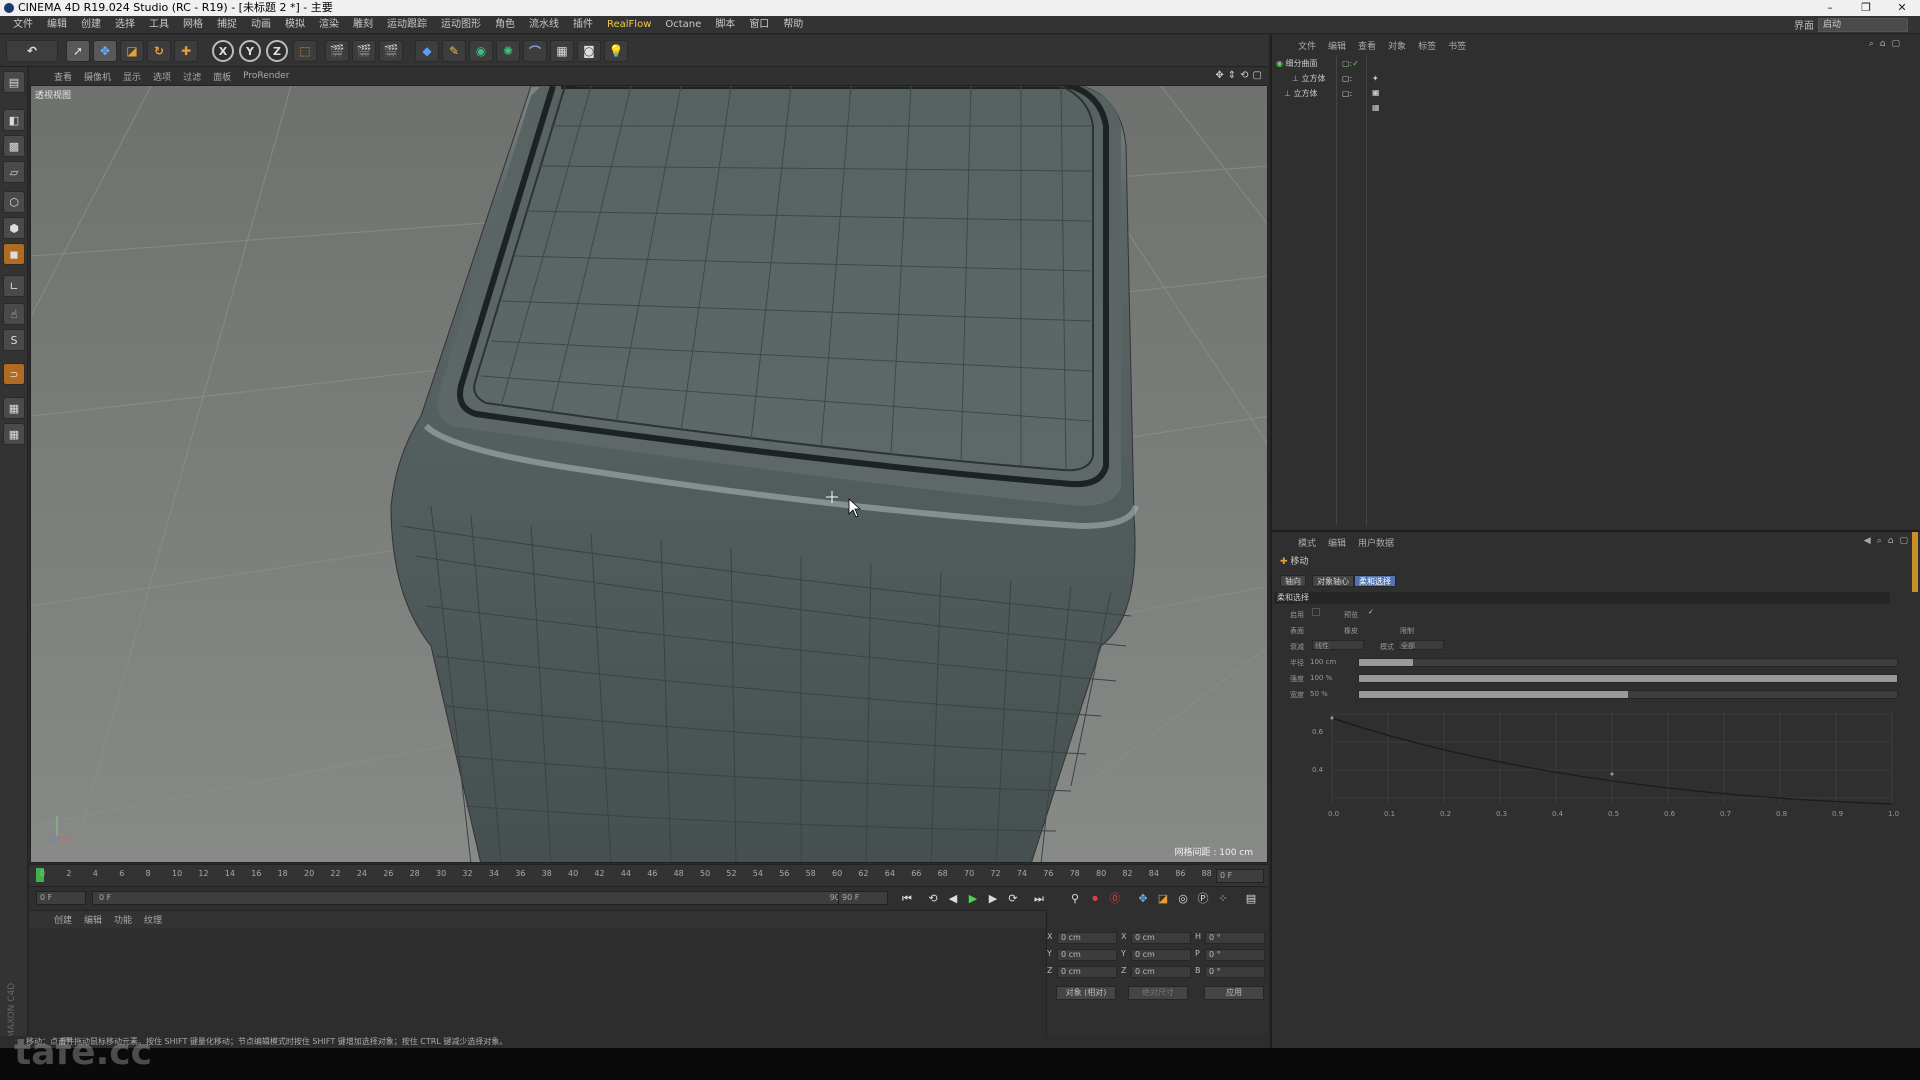  What do you see at coordinates (14, 202) in the screenshot?
I see `points-mode-button: ⬡` at bounding box center [14, 202].